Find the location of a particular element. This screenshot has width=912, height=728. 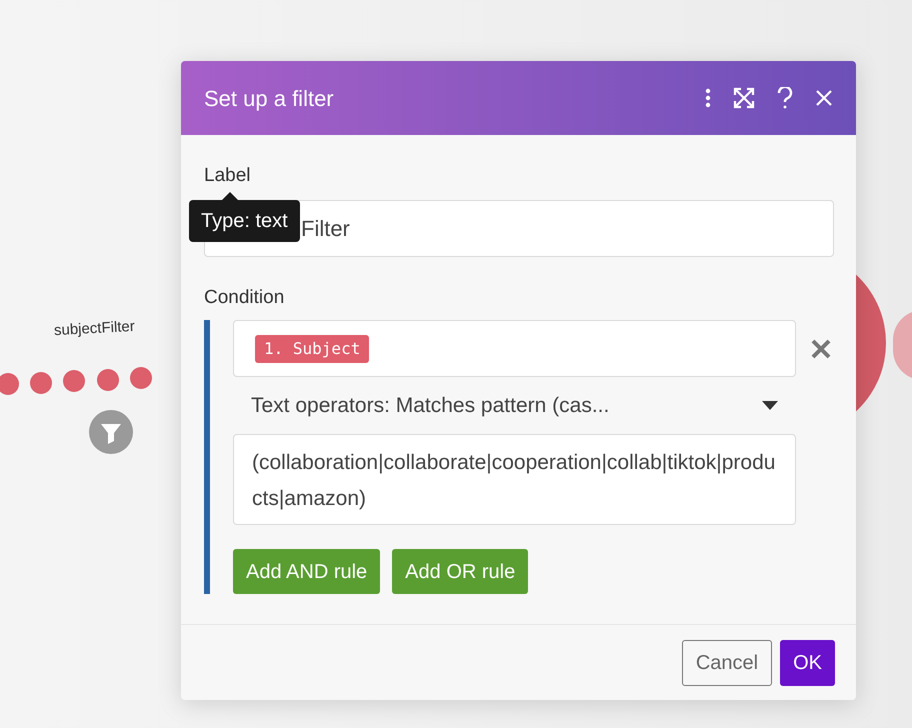

field-label: Condition is located at coordinates (245, 298).